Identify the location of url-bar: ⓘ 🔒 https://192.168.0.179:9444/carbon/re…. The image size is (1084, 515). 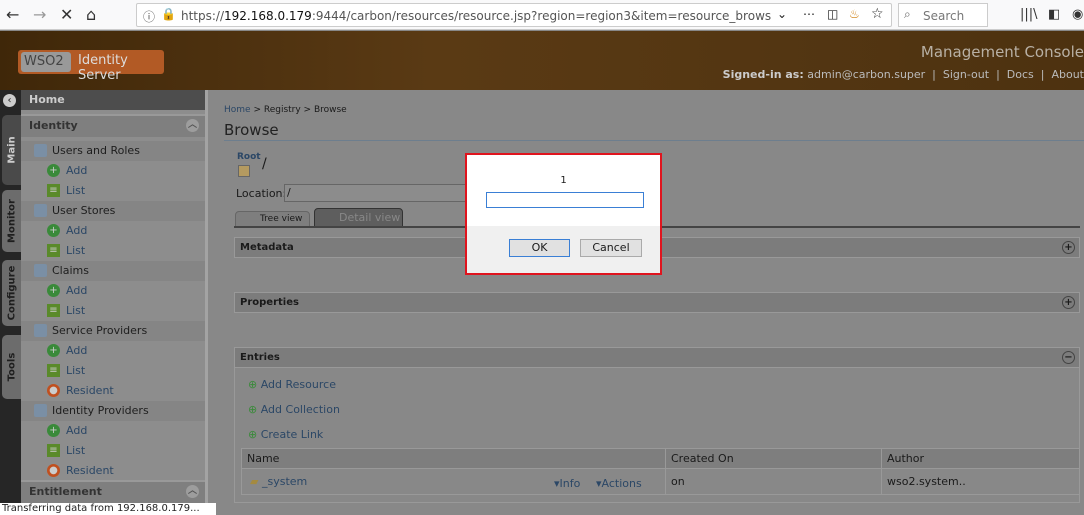
(514, 15).